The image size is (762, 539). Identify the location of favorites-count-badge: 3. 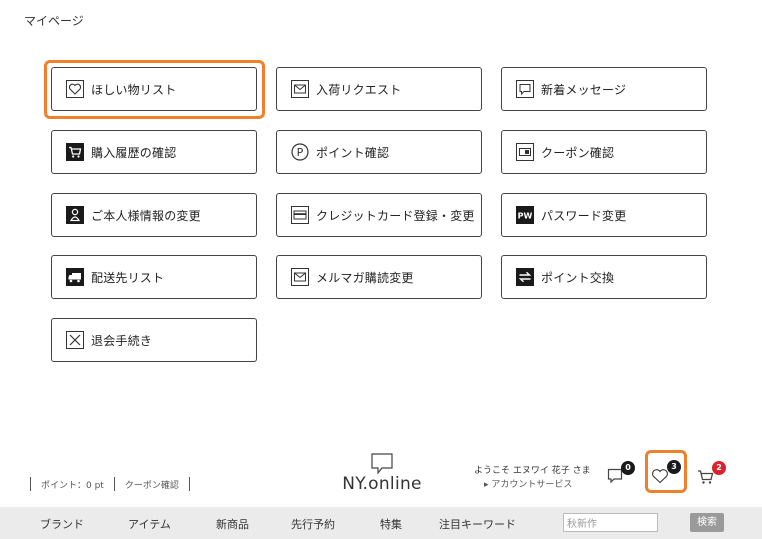
(674, 467).